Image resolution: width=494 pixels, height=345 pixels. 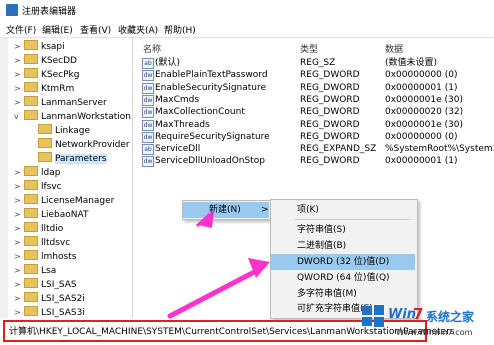 I want to click on value-data: %SystemRoot%\System32\, so click(x=439, y=149).